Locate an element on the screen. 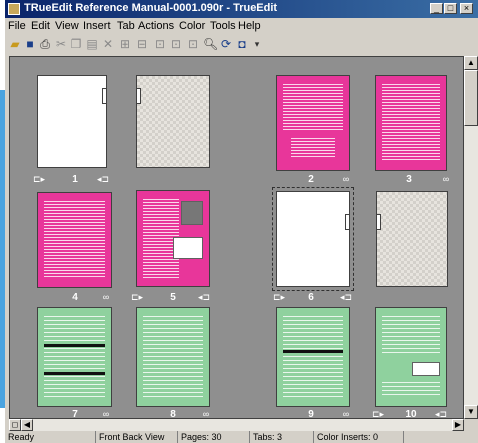 The height and width of the screenshot is (443, 478). delete-icon: ✕ is located at coordinates (108, 44).